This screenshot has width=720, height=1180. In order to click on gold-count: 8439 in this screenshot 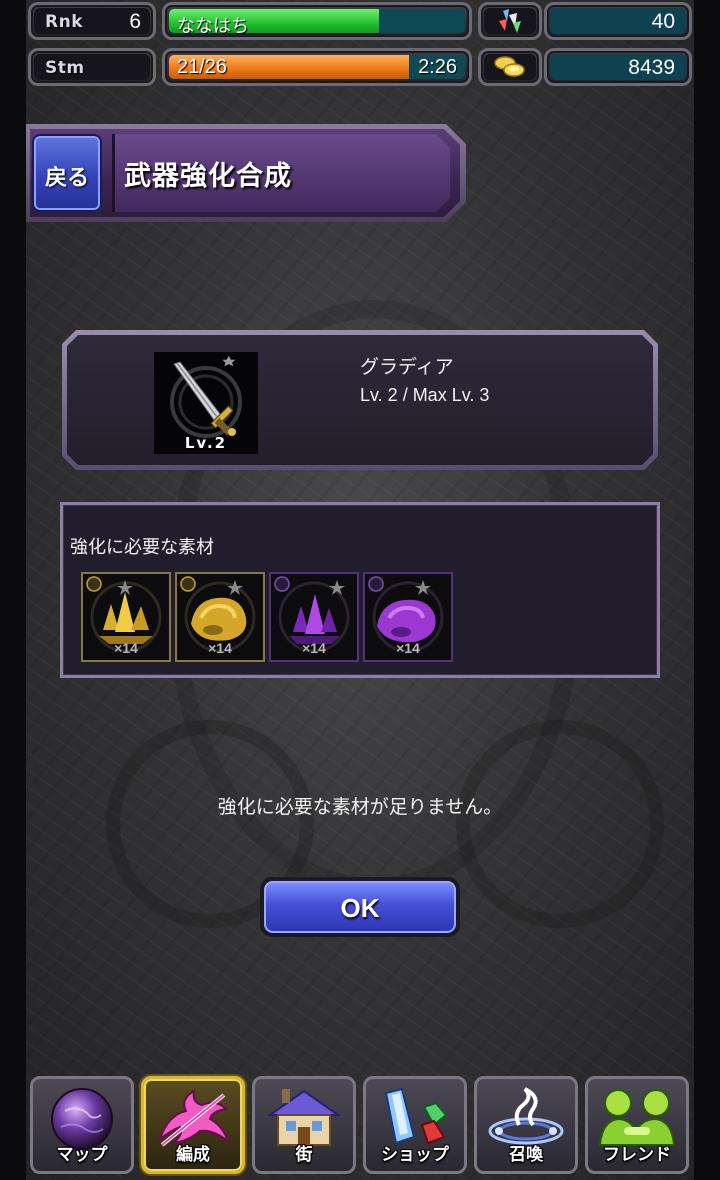, I will do `click(651, 67)`.